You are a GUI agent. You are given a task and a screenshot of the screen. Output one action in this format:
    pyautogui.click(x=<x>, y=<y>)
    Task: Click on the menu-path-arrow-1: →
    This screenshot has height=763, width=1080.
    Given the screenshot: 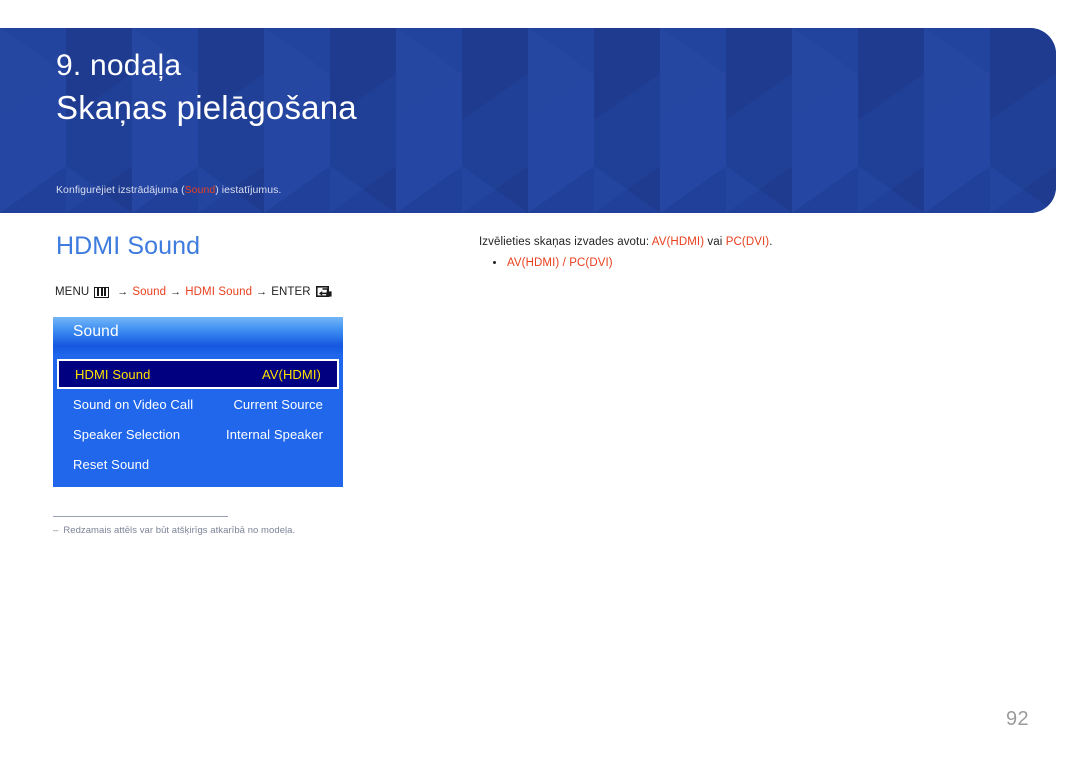 What is the action you would take?
    pyautogui.click(x=123, y=292)
    